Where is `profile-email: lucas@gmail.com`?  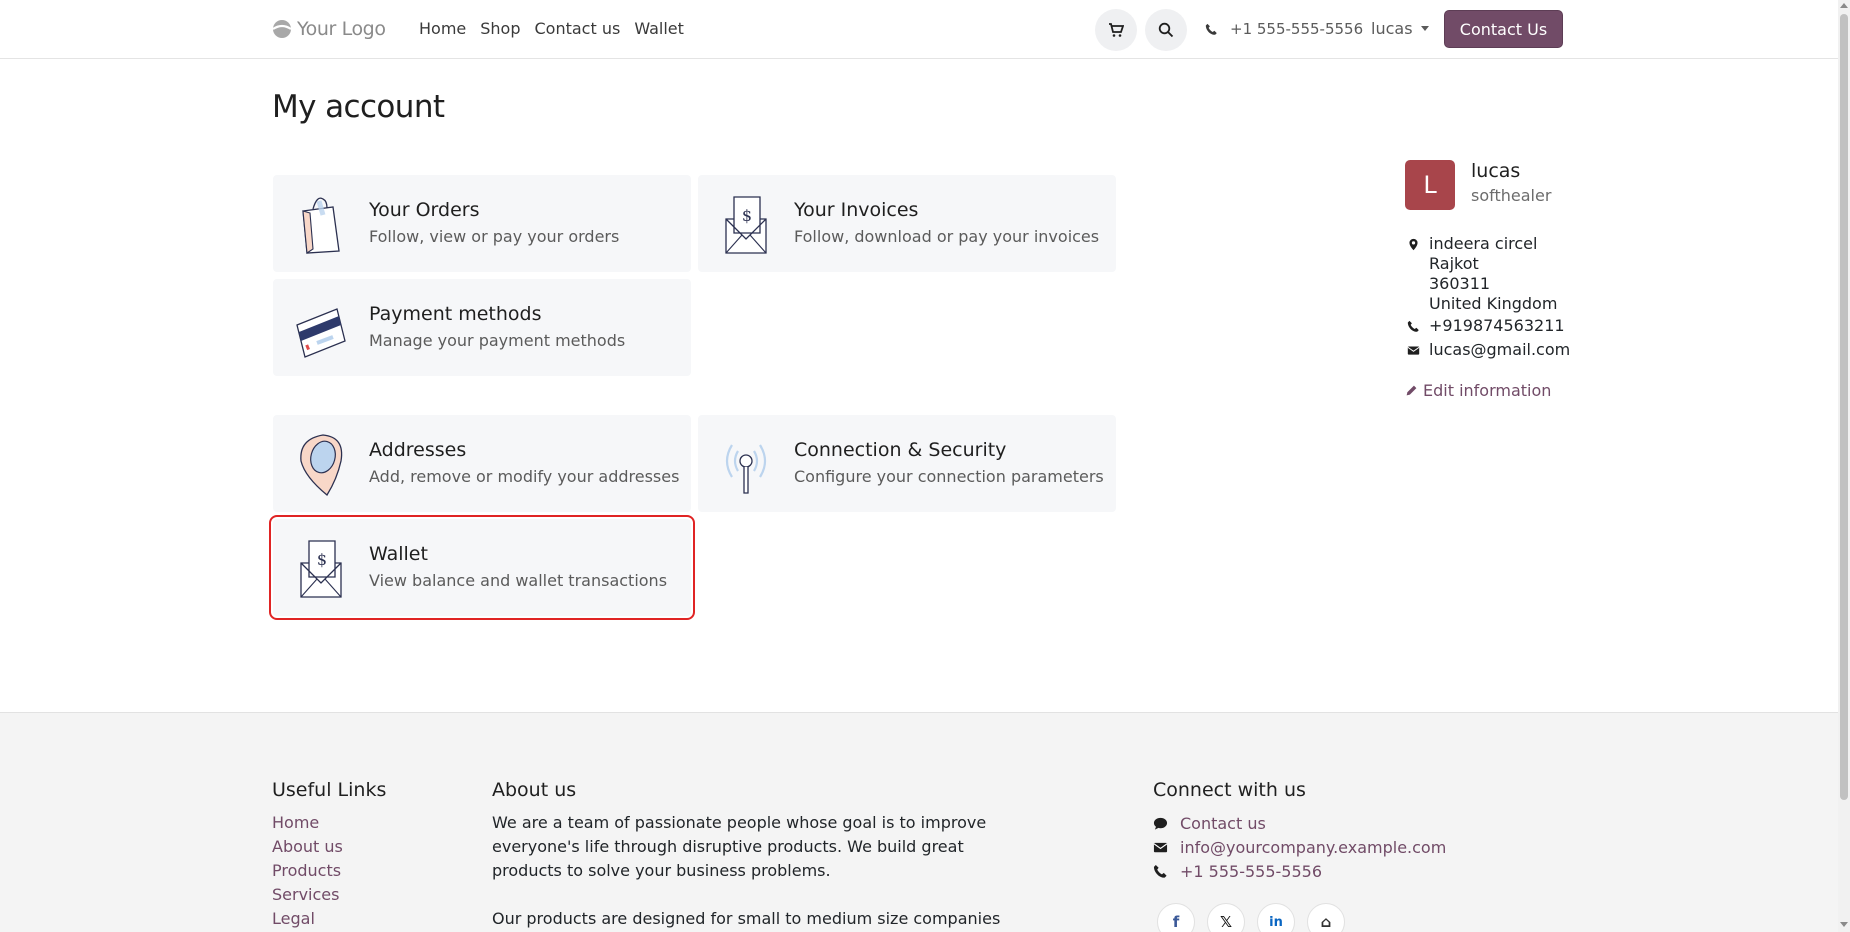
profile-email: lucas@gmail.com is located at coordinates (1487, 350).